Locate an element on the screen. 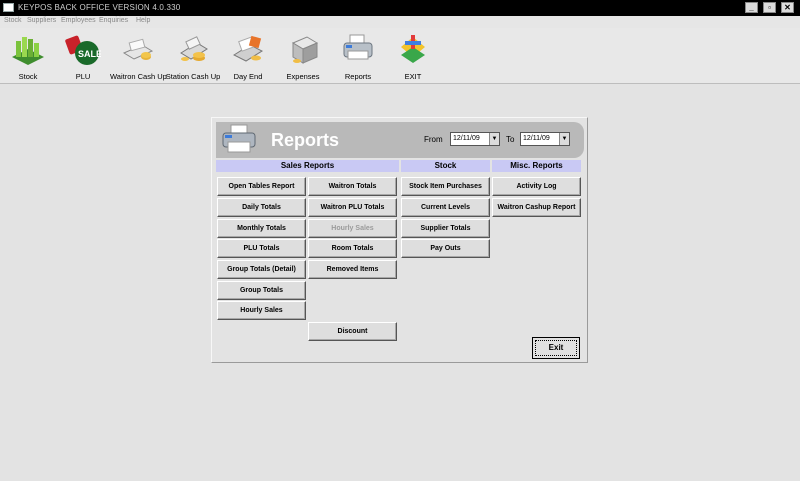 This screenshot has height=481, width=800. toolbar-waitron-cashup-button: Waitron Cash Up is located at coordinates (138, 56).